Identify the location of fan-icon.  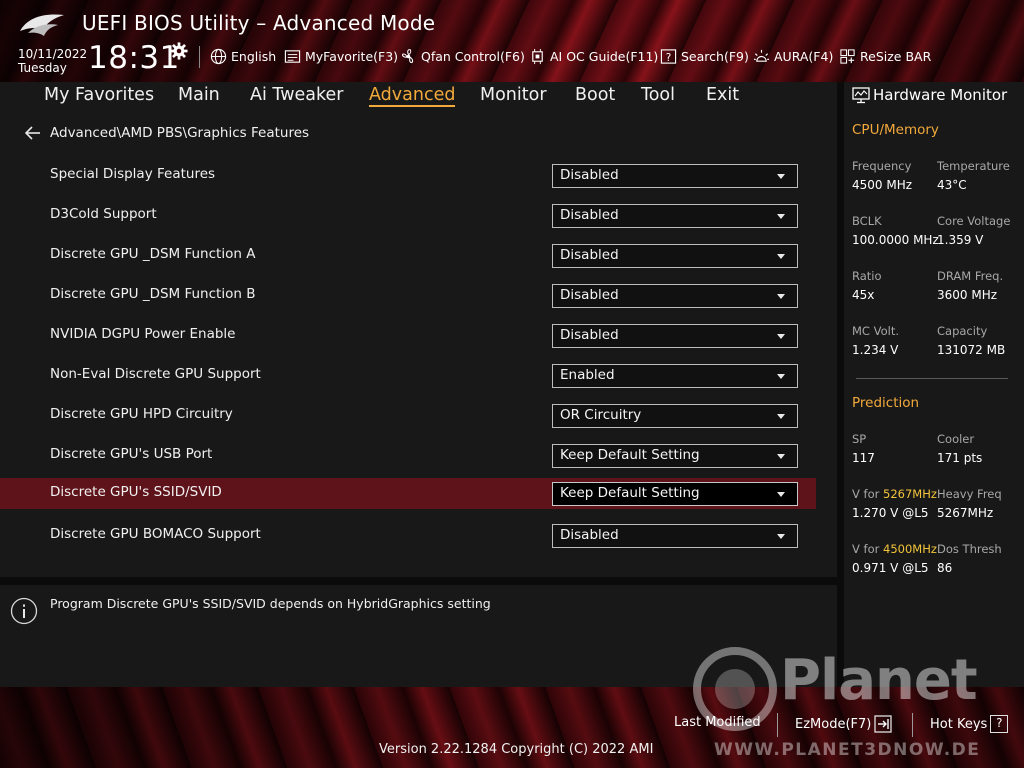
(408, 55).